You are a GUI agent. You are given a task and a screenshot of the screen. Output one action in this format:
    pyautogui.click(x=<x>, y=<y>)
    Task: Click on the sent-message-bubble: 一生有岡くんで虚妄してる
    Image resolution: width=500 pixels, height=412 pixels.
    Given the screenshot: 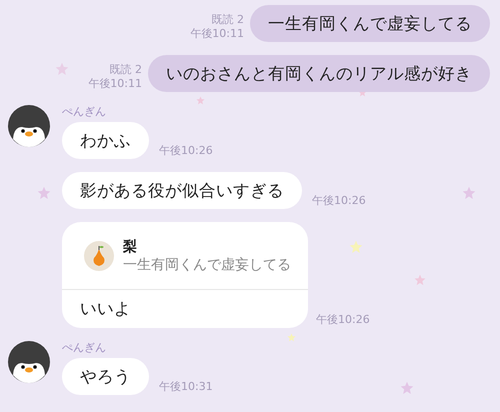 What is the action you would take?
    pyautogui.click(x=370, y=23)
    